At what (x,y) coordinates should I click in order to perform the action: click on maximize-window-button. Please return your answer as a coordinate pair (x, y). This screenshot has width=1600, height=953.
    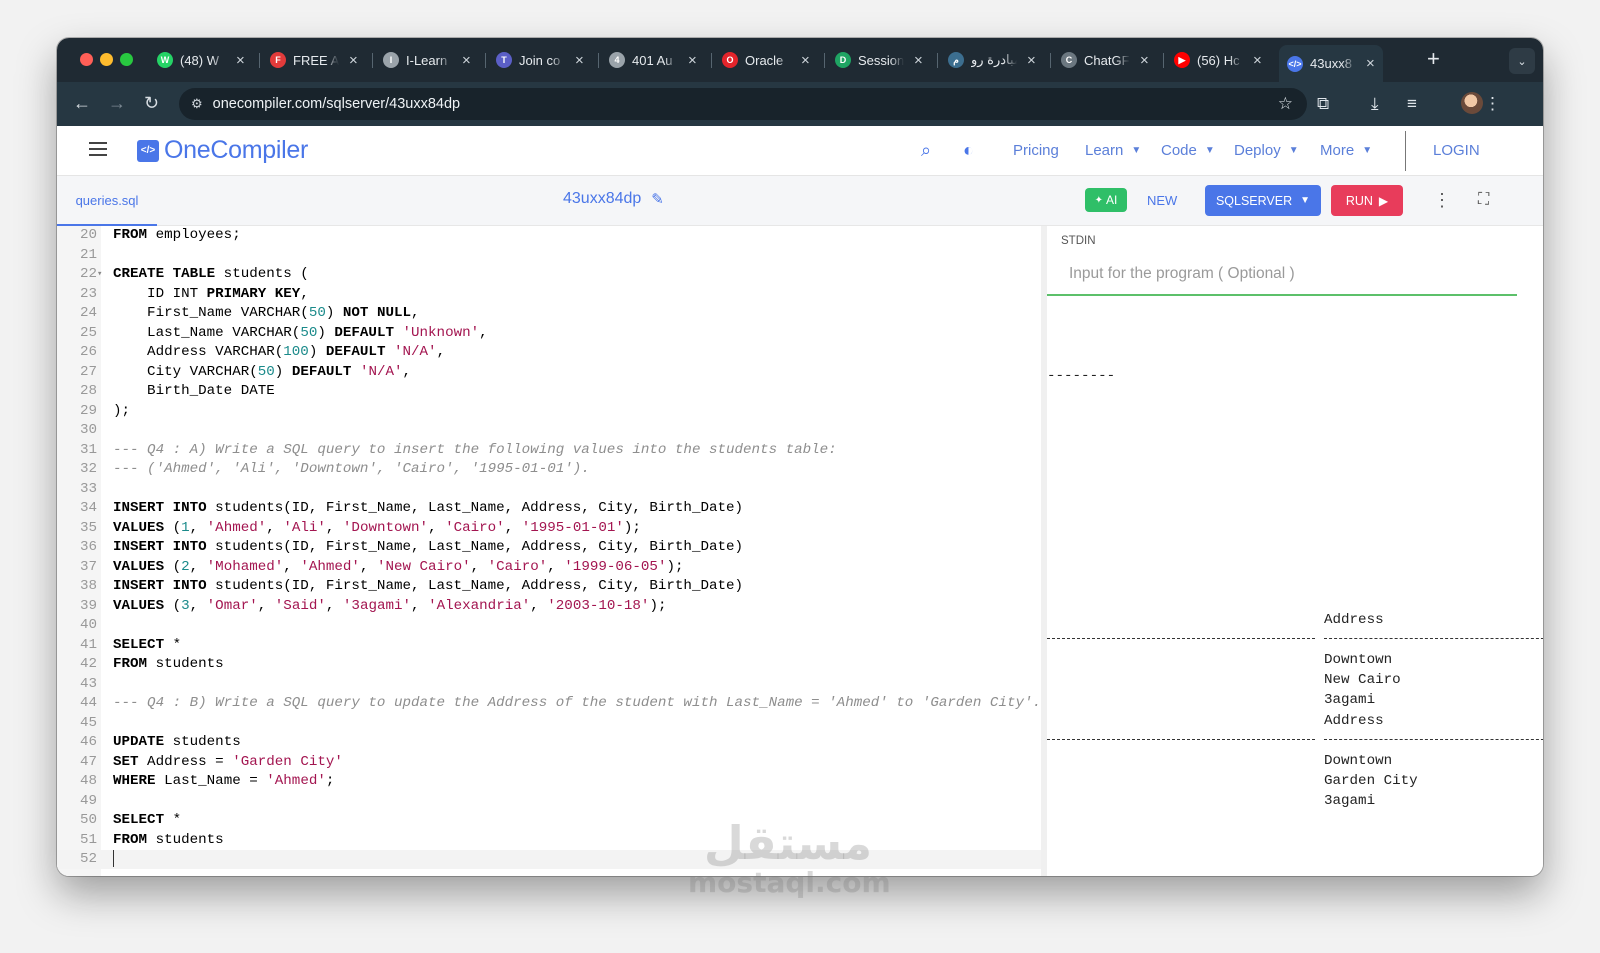
    Looking at the image, I should click on (126, 59).